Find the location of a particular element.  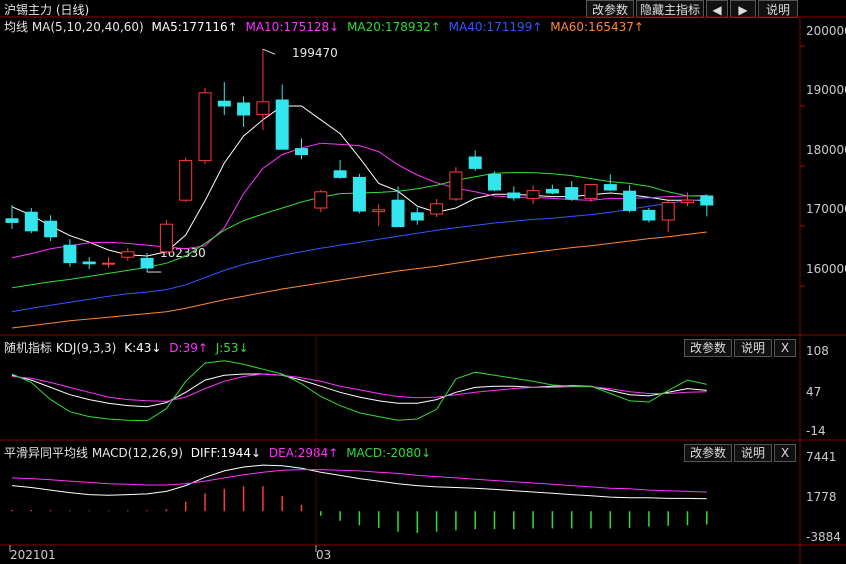

high-annotation-leader is located at coordinates (269, 51).